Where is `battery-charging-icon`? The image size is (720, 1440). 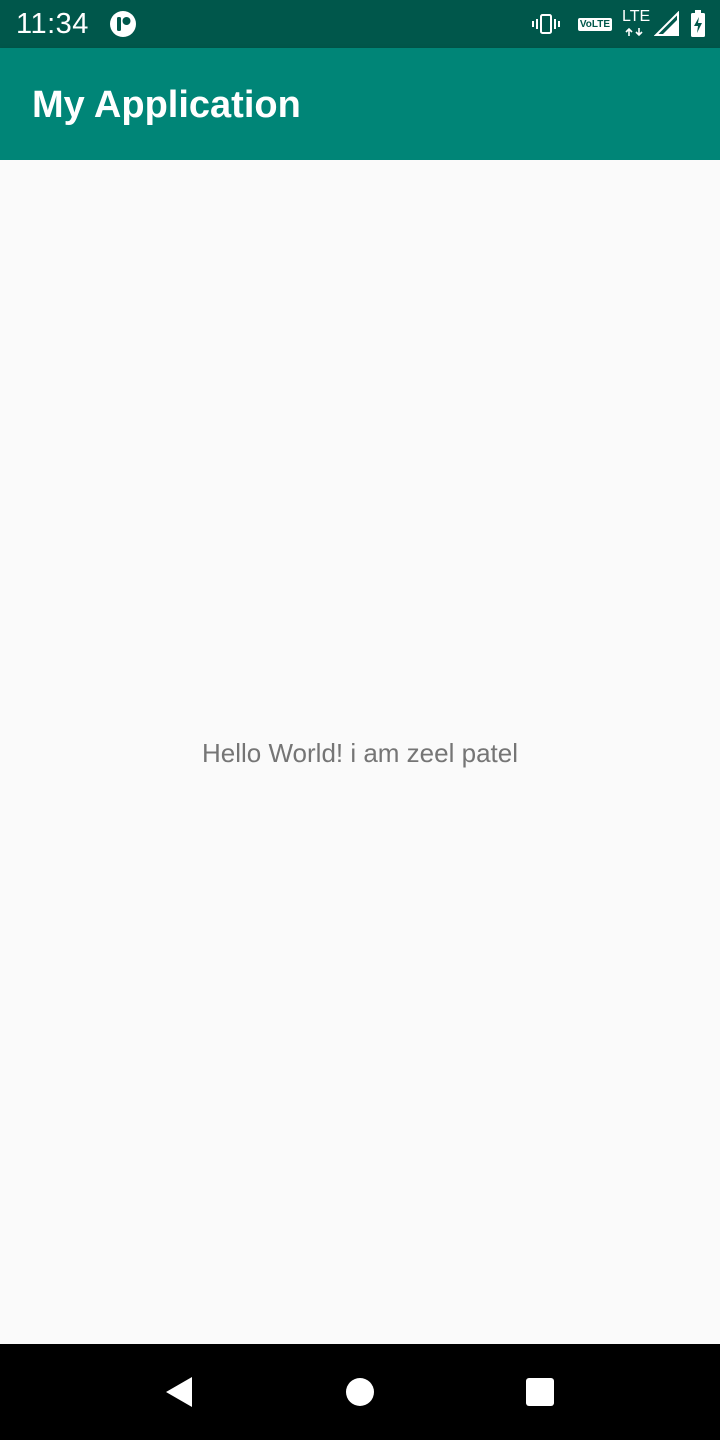 battery-charging-icon is located at coordinates (698, 24).